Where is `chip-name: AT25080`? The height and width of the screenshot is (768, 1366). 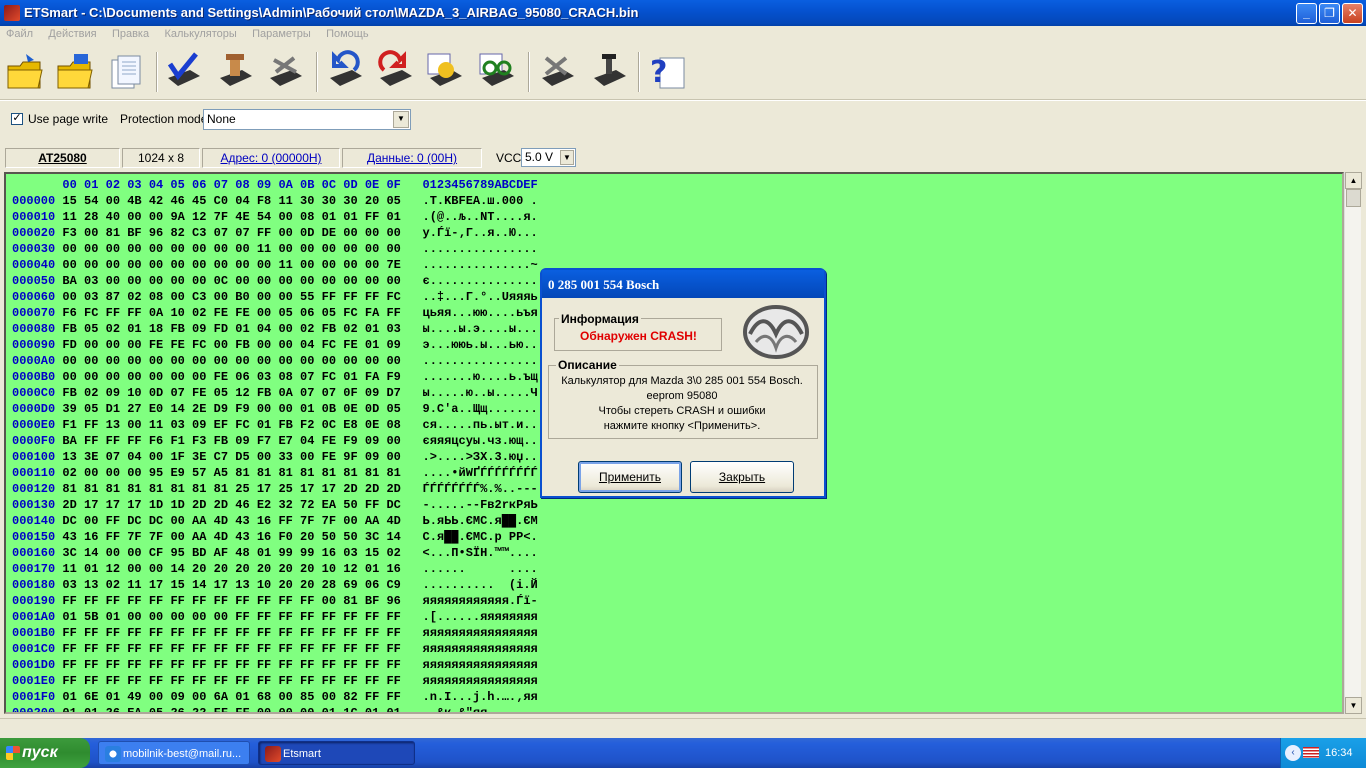 chip-name: AT25080 is located at coordinates (62, 158).